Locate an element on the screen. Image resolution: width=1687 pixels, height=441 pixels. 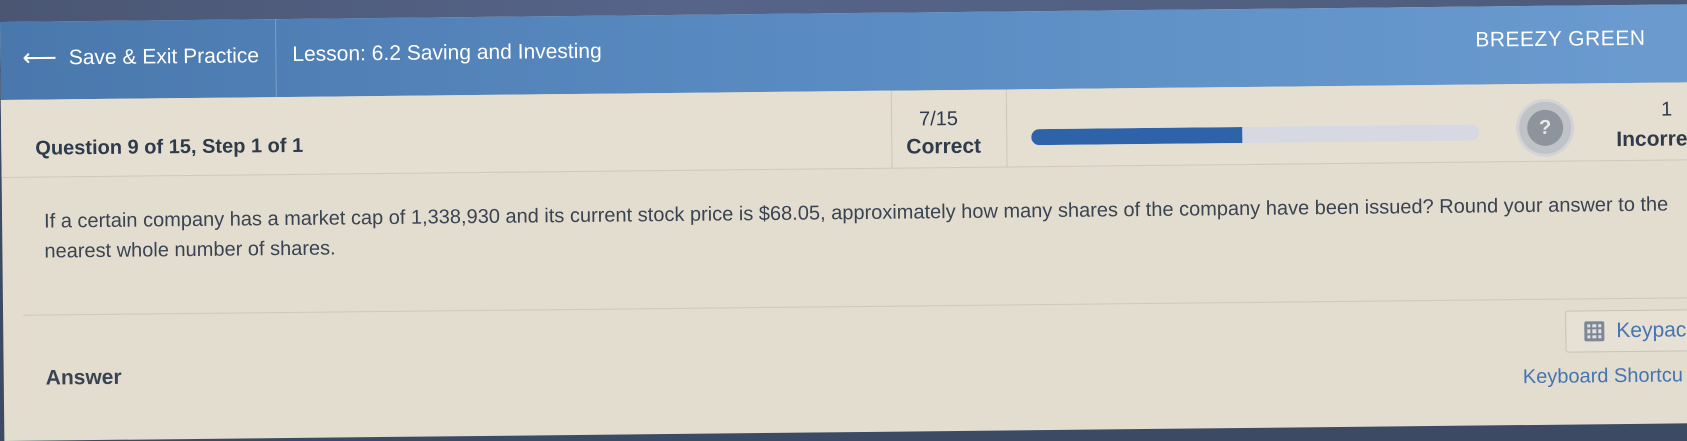
header-divider is located at coordinates (275, 58).